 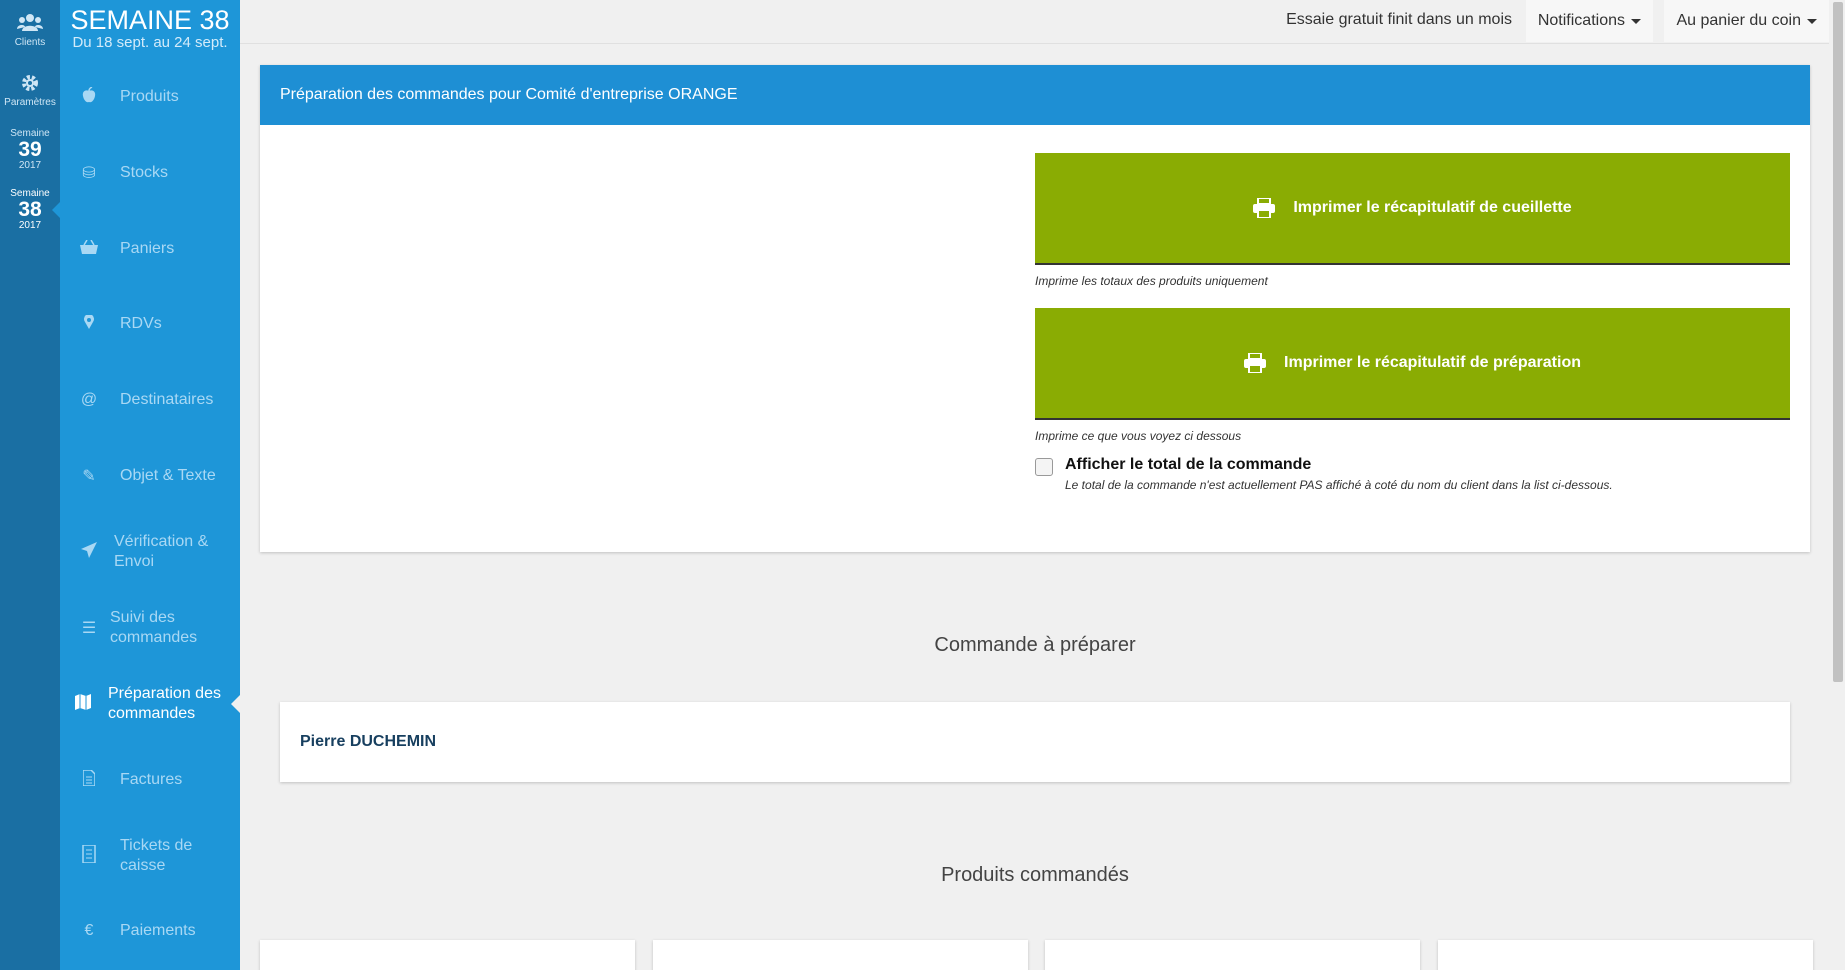 What do you see at coordinates (89, 249) in the screenshot?
I see `basket-icon` at bounding box center [89, 249].